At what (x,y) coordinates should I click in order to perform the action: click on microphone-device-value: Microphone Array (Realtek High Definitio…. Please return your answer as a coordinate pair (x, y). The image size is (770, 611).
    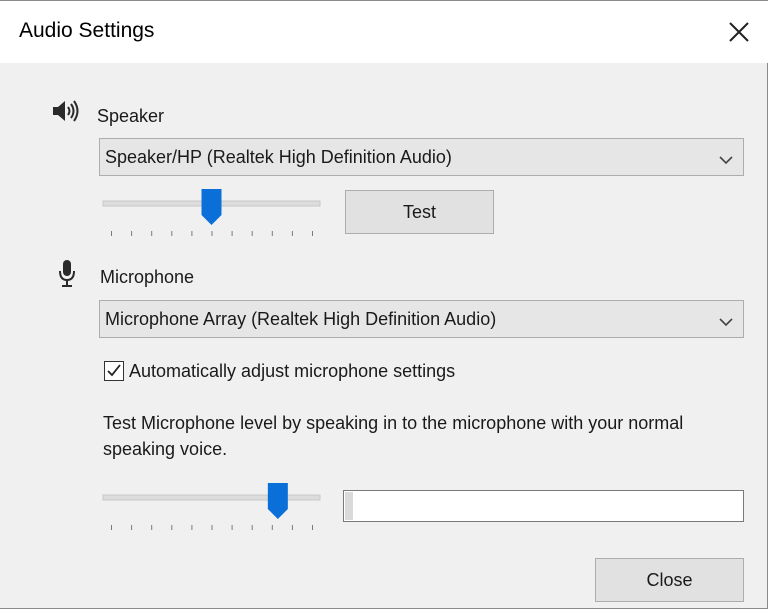
    Looking at the image, I should click on (301, 319).